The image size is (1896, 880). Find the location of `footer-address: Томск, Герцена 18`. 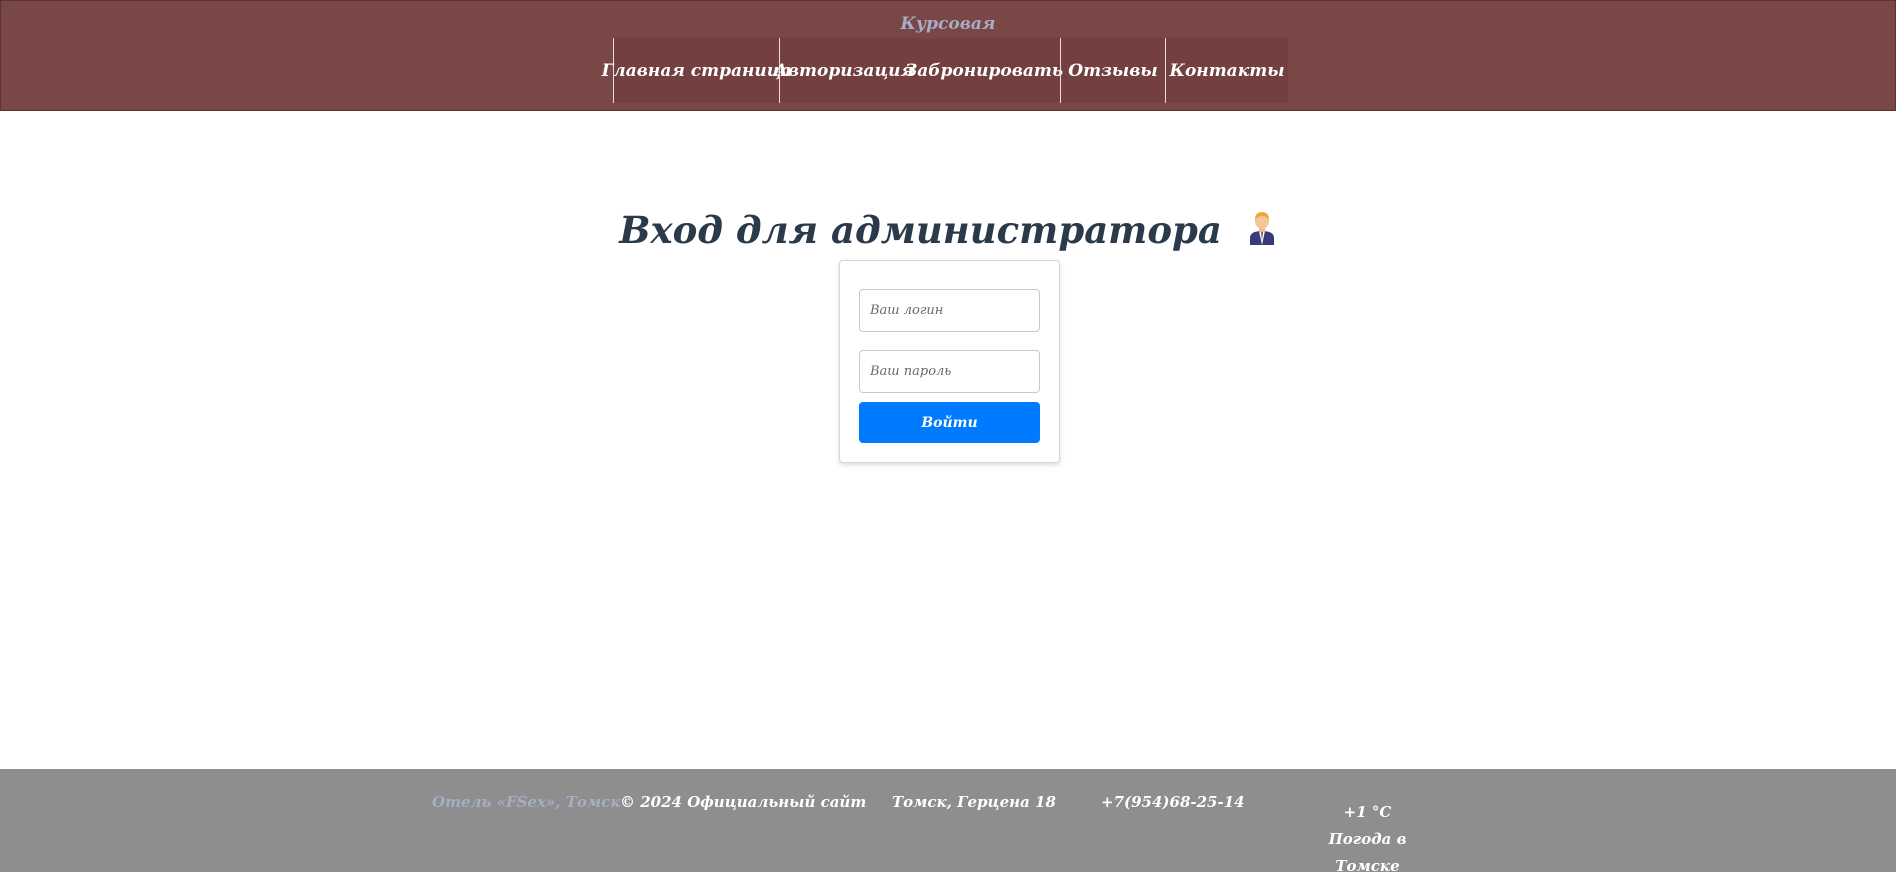

footer-address: Томск, Герцена 18 is located at coordinates (974, 802).